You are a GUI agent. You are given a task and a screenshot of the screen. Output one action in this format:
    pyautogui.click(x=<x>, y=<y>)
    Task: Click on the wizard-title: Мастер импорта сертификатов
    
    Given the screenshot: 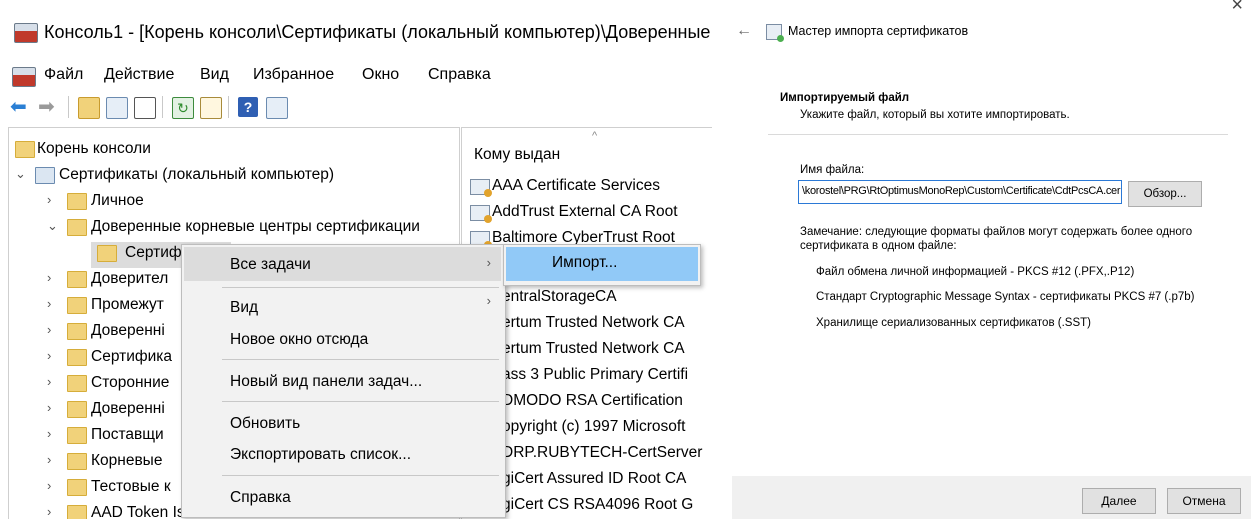 What is the action you would take?
    pyautogui.click(x=878, y=31)
    